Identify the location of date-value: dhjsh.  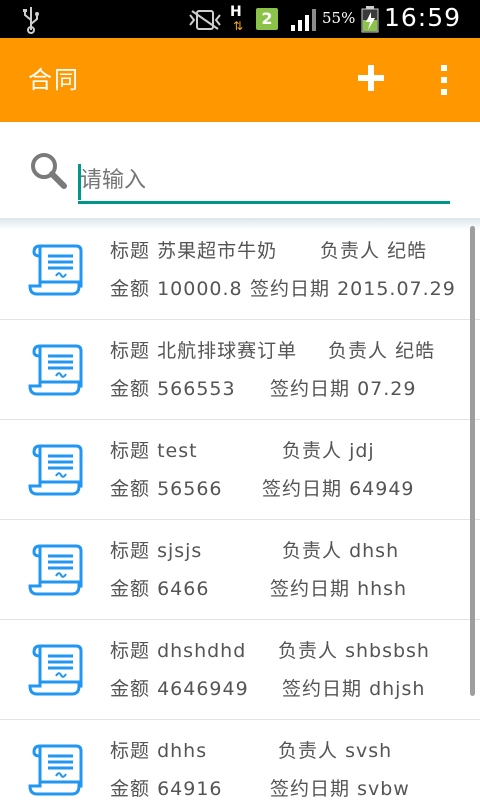
(397, 689).